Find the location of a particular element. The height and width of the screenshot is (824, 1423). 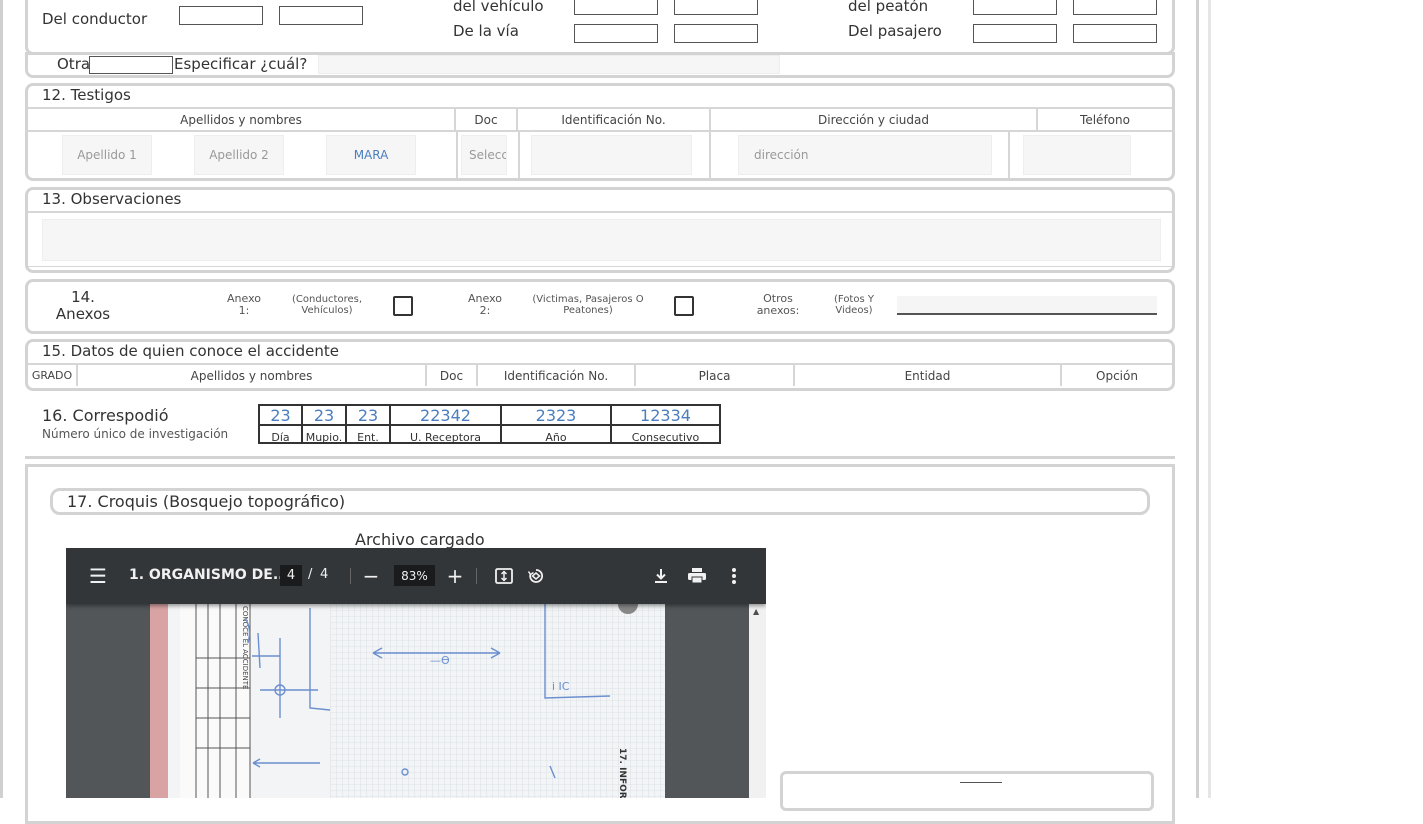

observaciones-title: 13. Observaciones is located at coordinates (112, 199).